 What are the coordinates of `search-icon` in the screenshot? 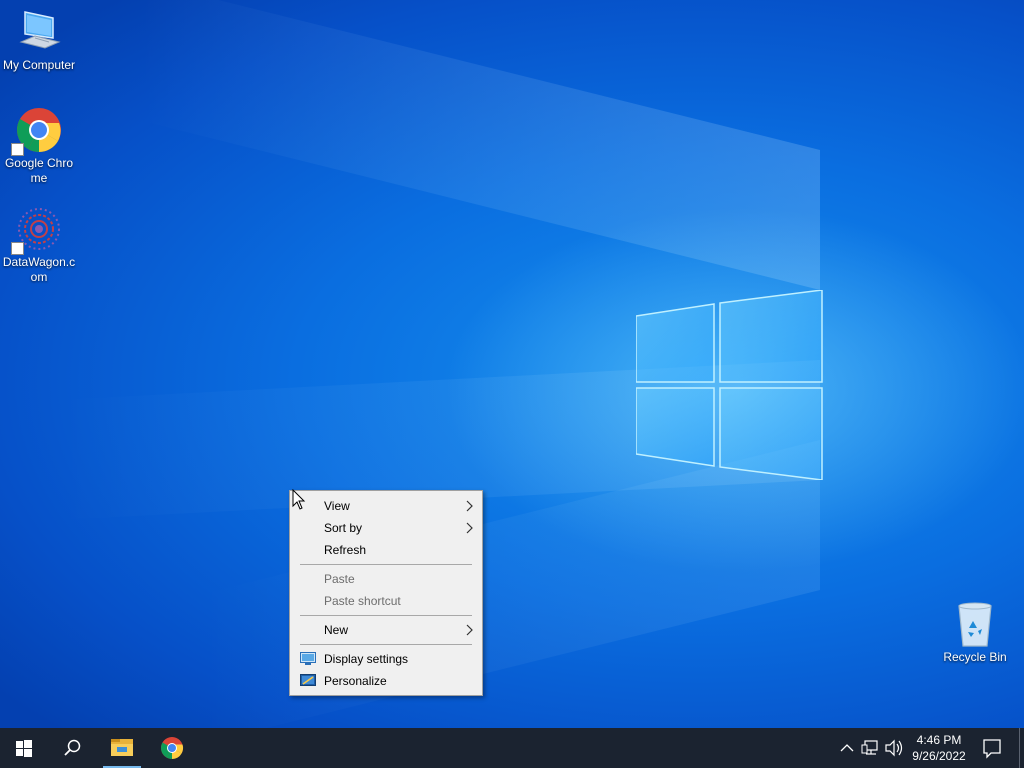 It's located at (72, 747).